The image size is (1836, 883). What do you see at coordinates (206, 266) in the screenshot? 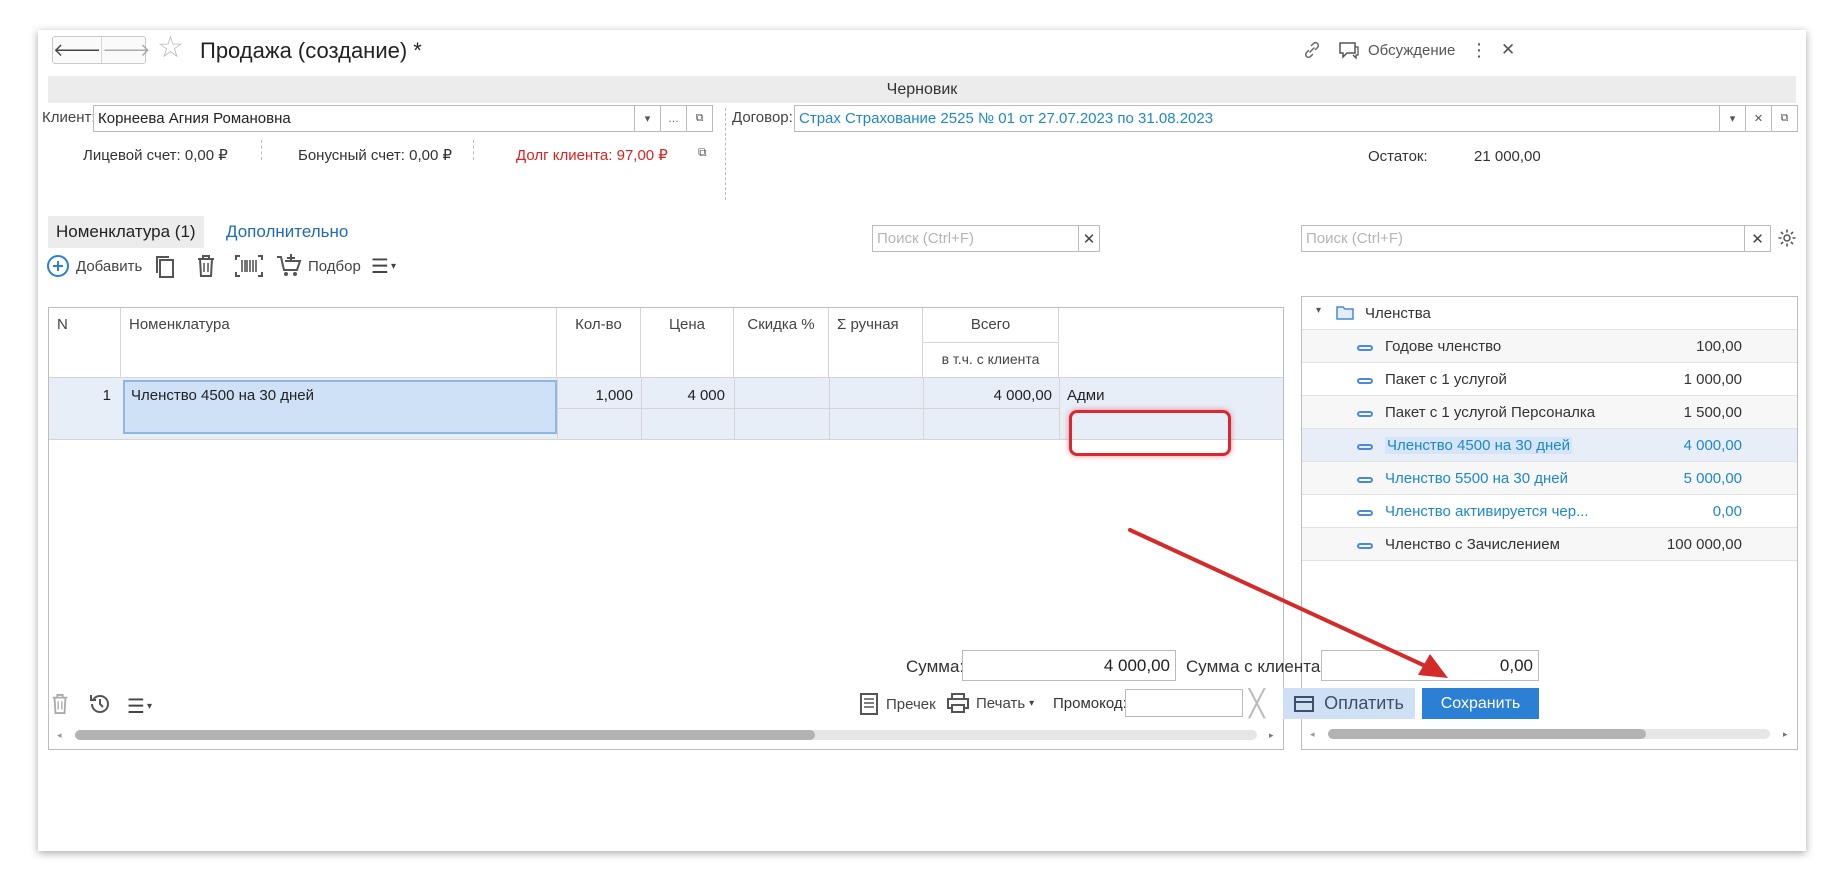
I see `delete-row-button` at bounding box center [206, 266].